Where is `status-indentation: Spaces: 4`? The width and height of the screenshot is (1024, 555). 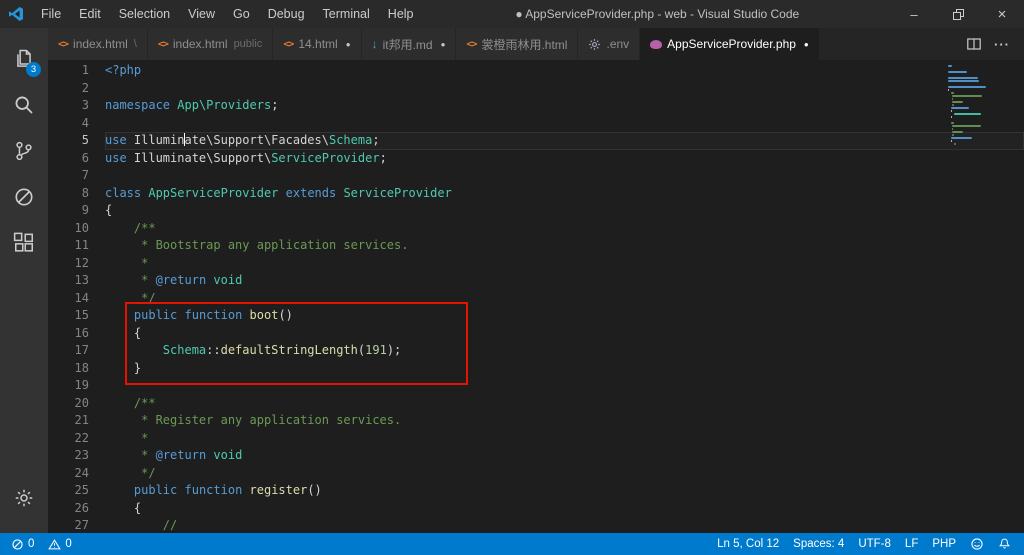
status-indentation: Spaces: 4 is located at coordinates (818, 544).